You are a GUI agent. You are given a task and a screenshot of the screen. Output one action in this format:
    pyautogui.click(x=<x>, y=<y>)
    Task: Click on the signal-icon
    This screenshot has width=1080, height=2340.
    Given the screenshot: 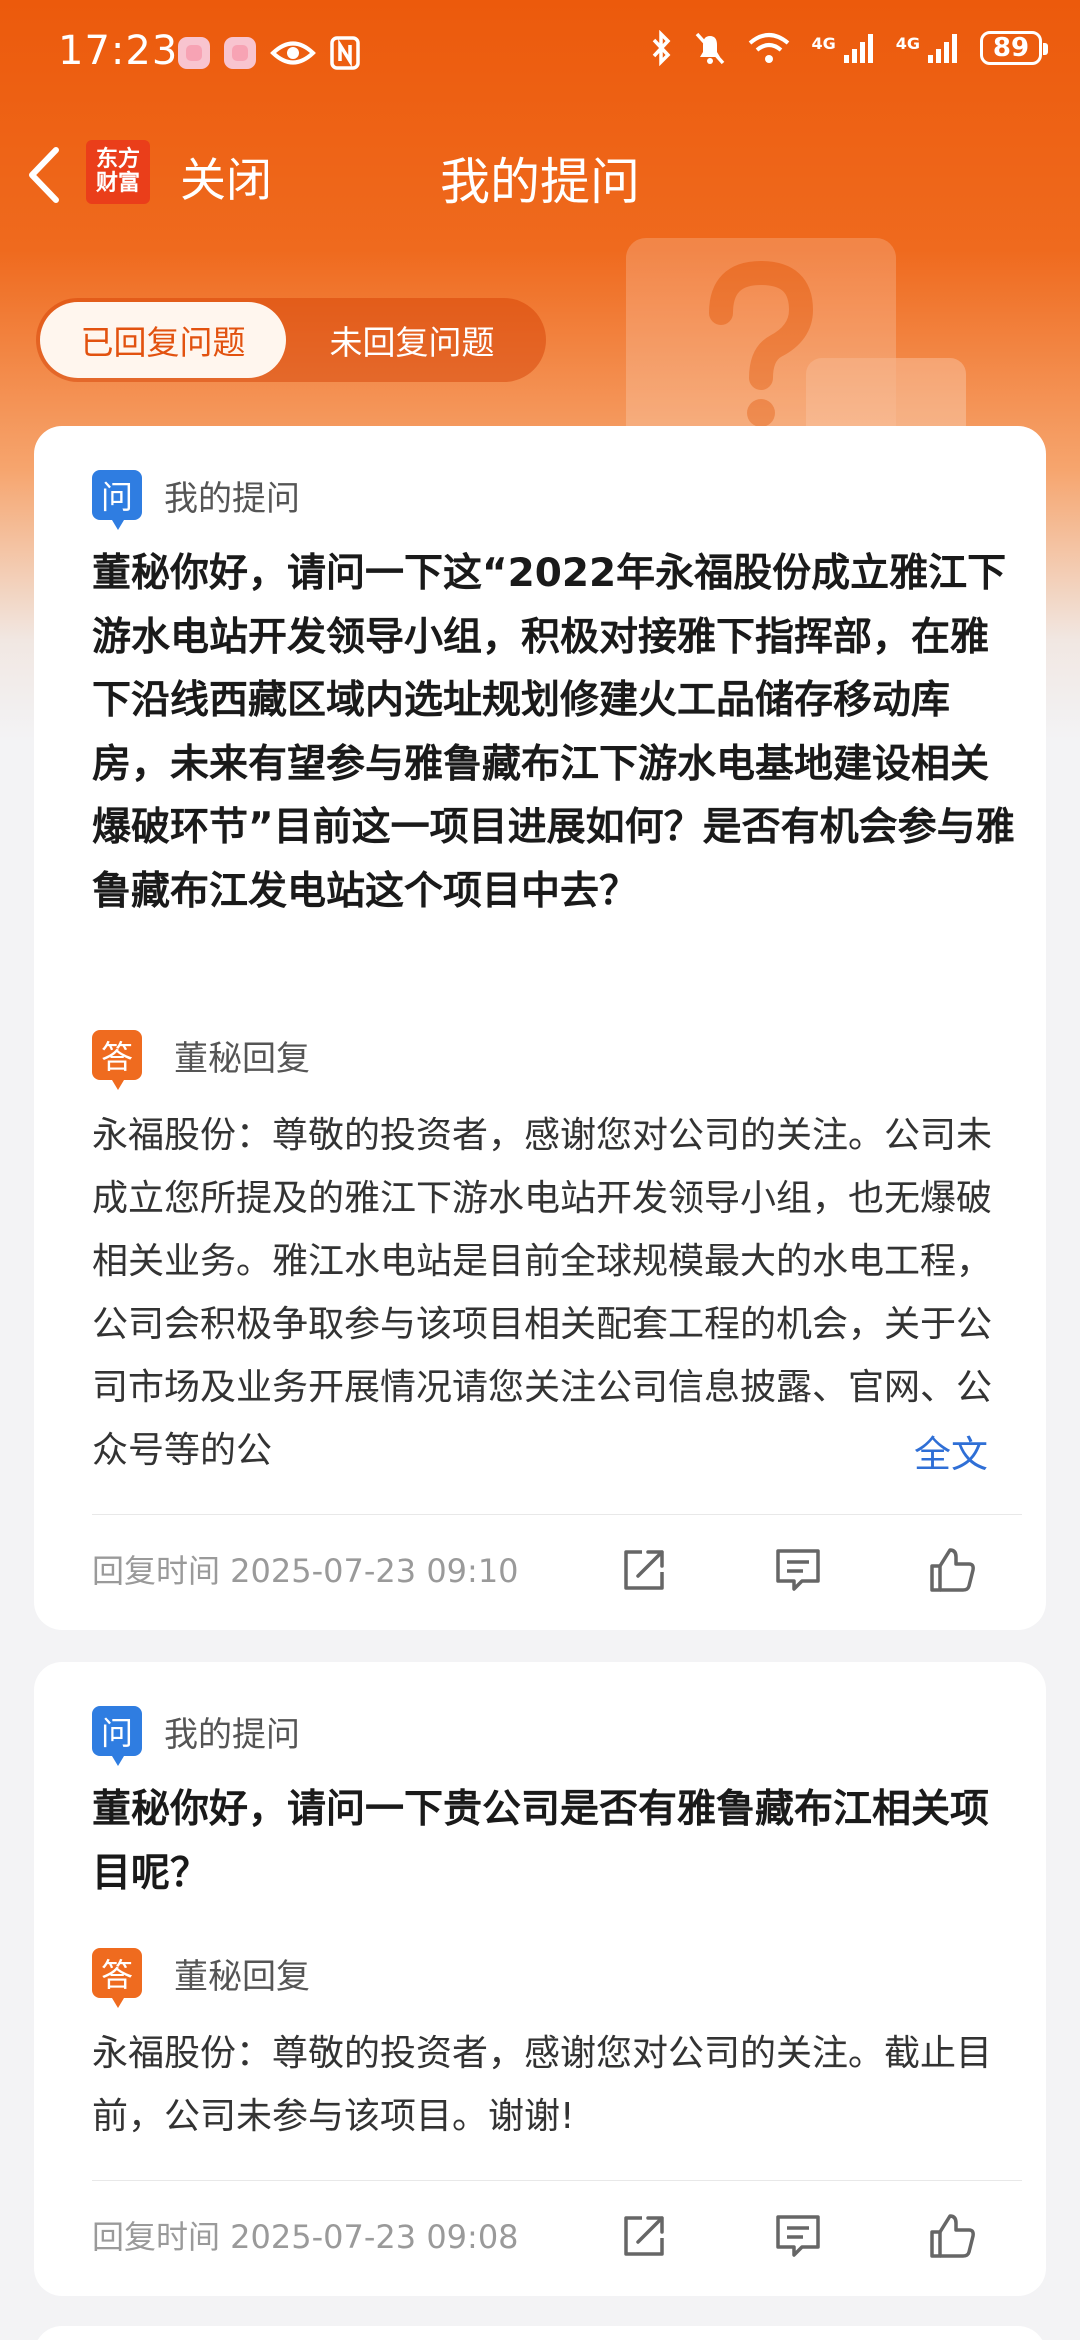 What is the action you would take?
    pyautogui.click(x=858, y=48)
    